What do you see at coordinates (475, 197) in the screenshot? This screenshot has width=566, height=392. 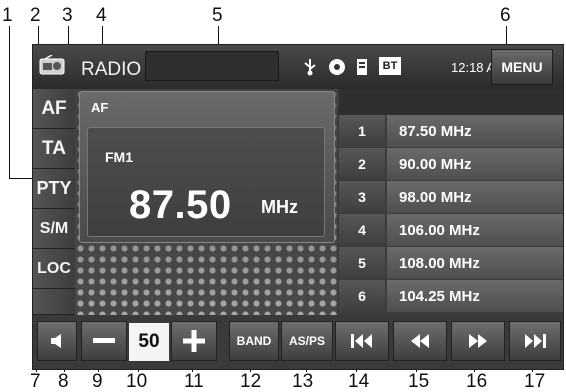 I see `preset-frequency: 98.00 MHz` at bounding box center [475, 197].